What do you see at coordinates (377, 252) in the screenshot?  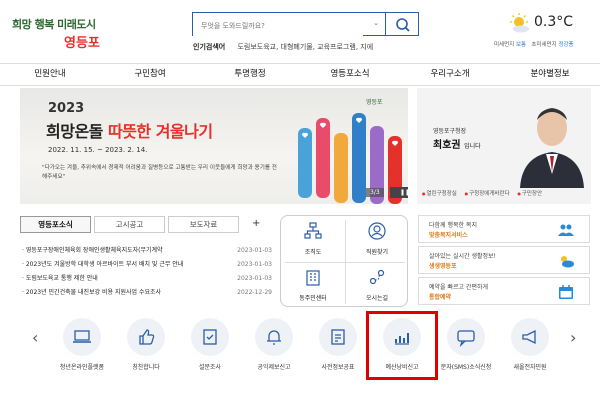 I see `quick-label: 직원찾기` at bounding box center [377, 252].